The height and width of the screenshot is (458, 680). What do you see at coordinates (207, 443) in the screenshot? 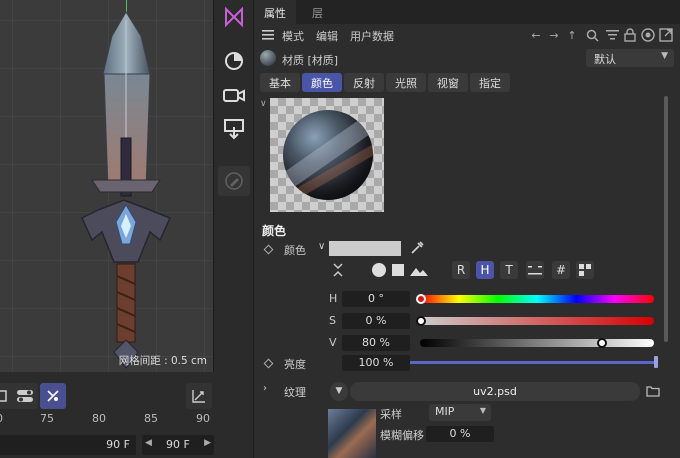
I see `right-arrow-icon: ▶` at bounding box center [207, 443].